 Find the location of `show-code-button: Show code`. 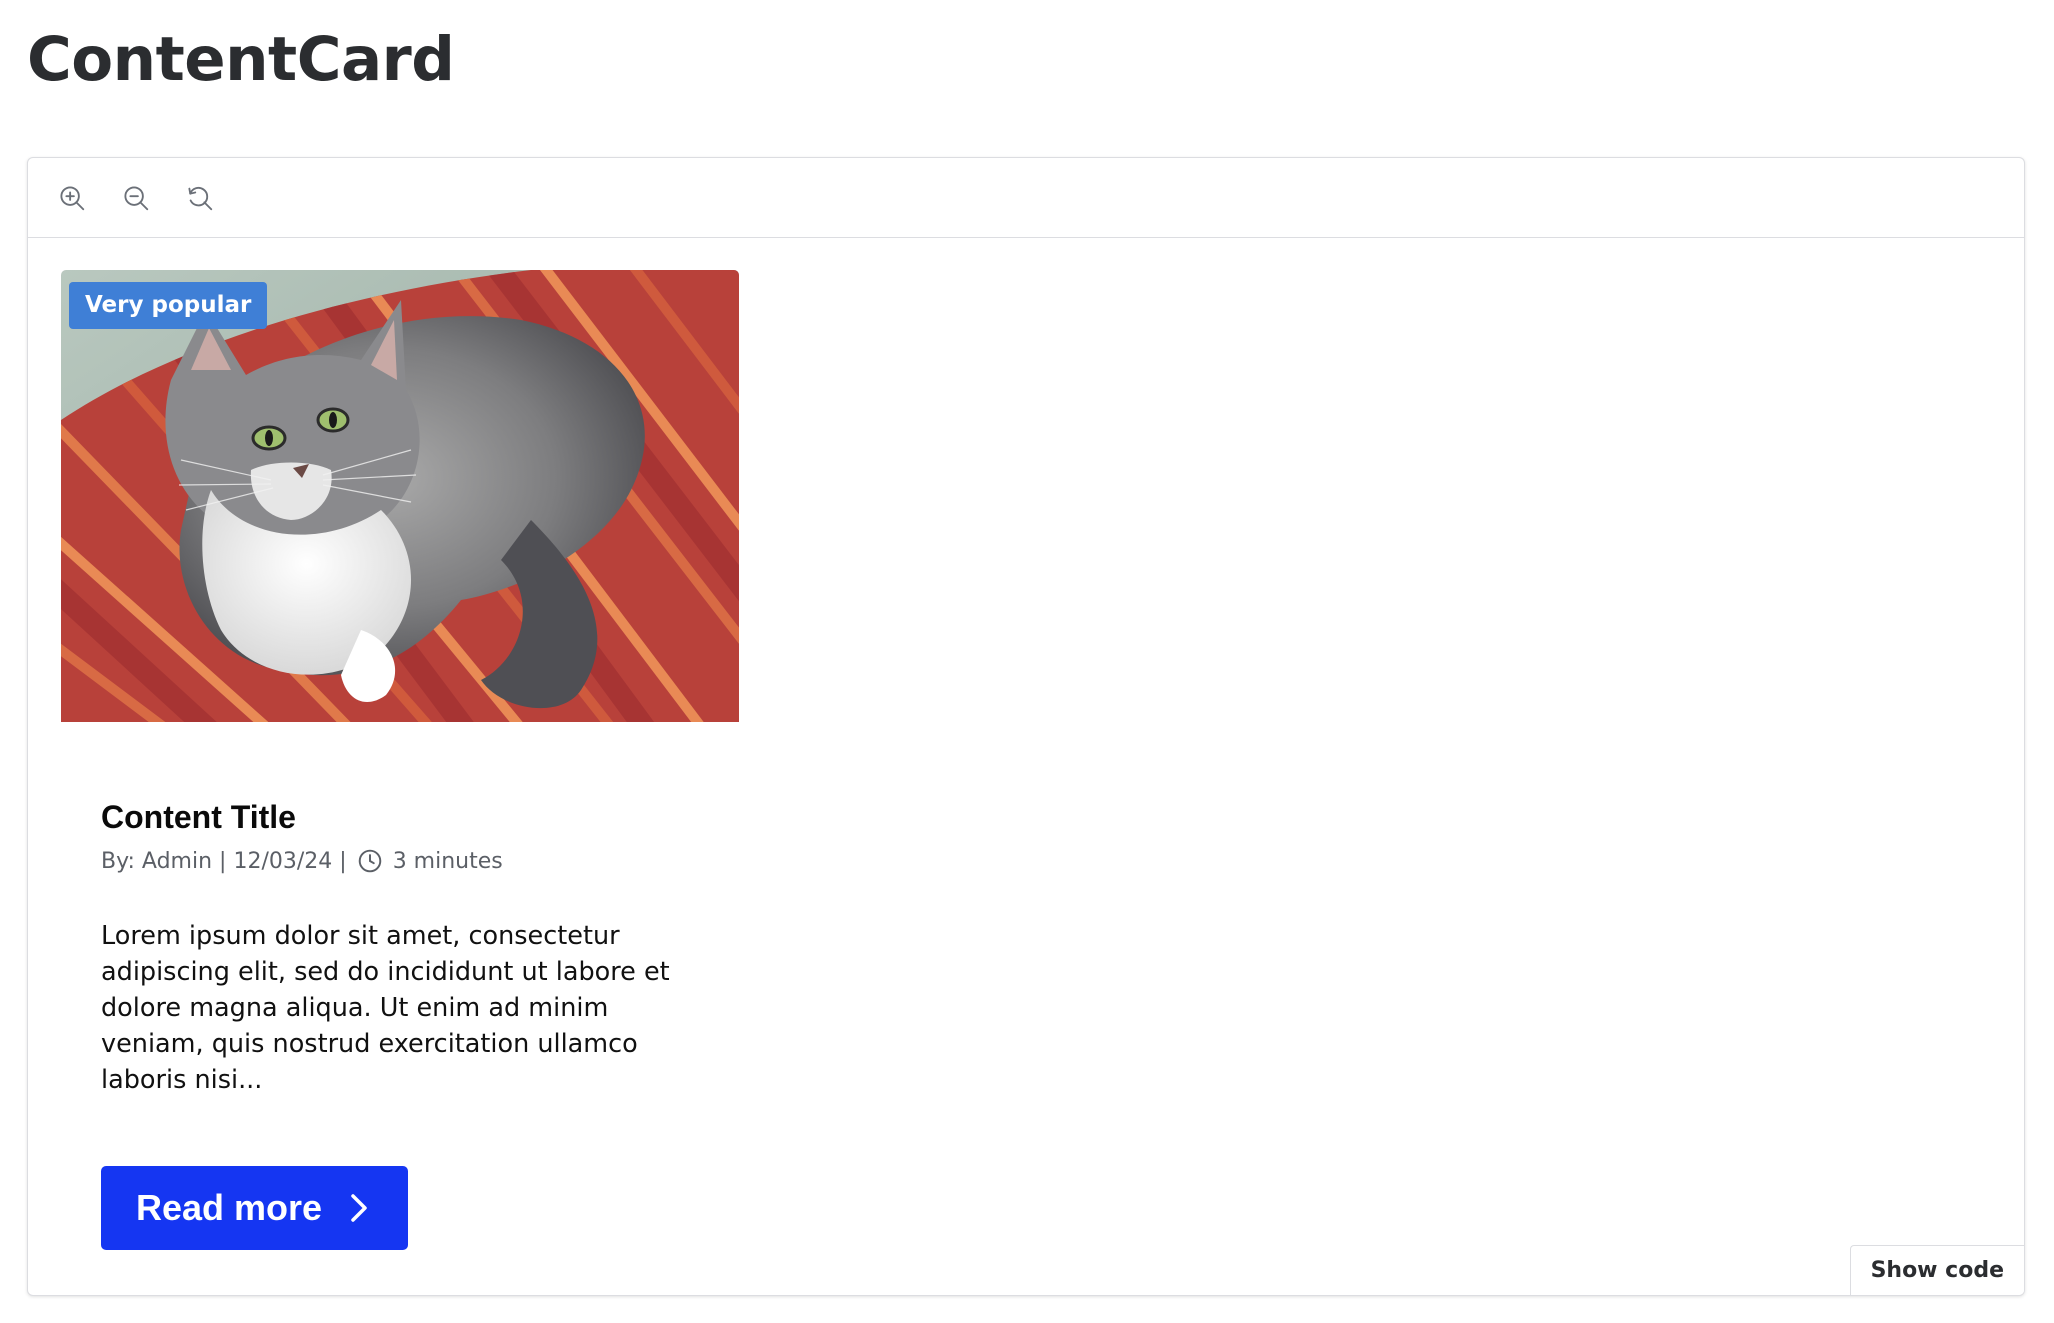

show-code-button: Show code is located at coordinates (1936, 1270).